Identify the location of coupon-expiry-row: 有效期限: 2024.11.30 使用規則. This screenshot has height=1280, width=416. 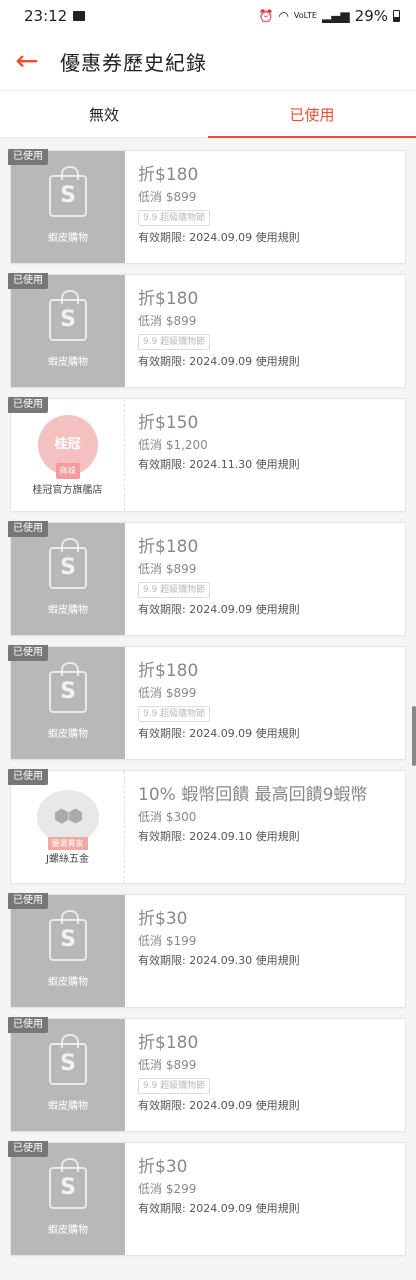
(271, 465).